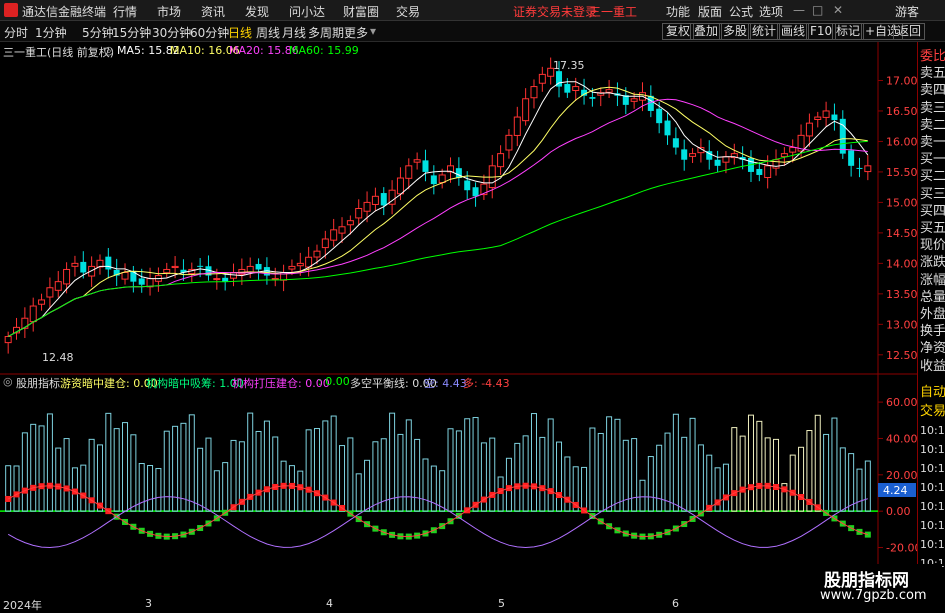 This screenshot has height=613, width=945. I want to click on period-tab-15min: 15分钟, so click(131, 32).